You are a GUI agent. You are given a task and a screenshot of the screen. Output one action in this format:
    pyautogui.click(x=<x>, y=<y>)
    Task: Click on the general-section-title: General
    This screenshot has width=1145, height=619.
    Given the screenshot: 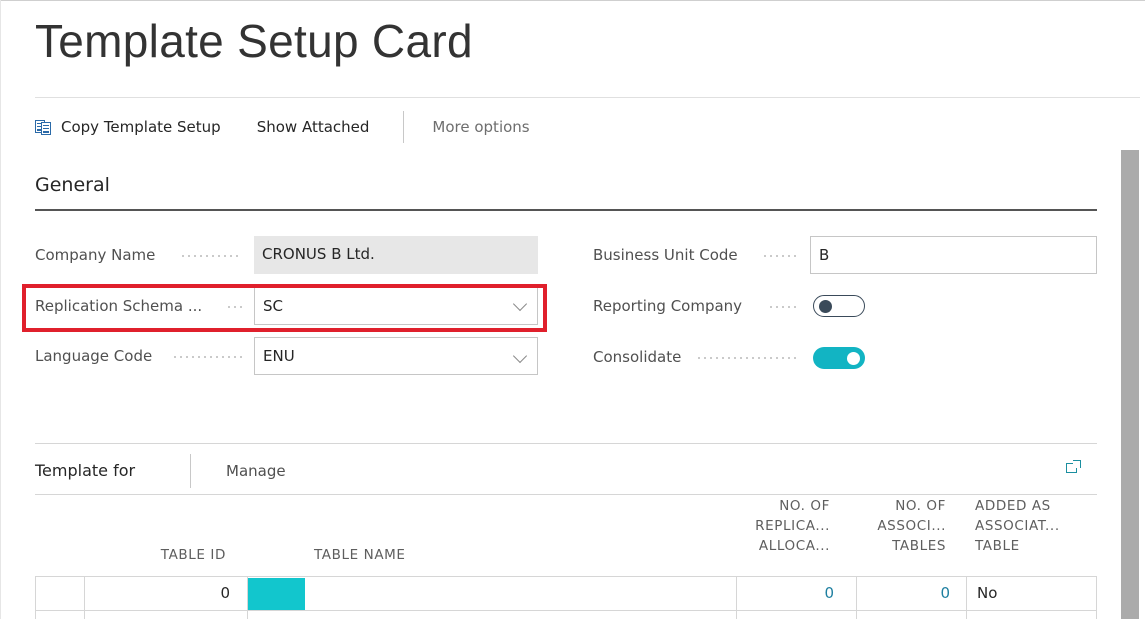 What is the action you would take?
    pyautogui.click(x=72, y=185)
    